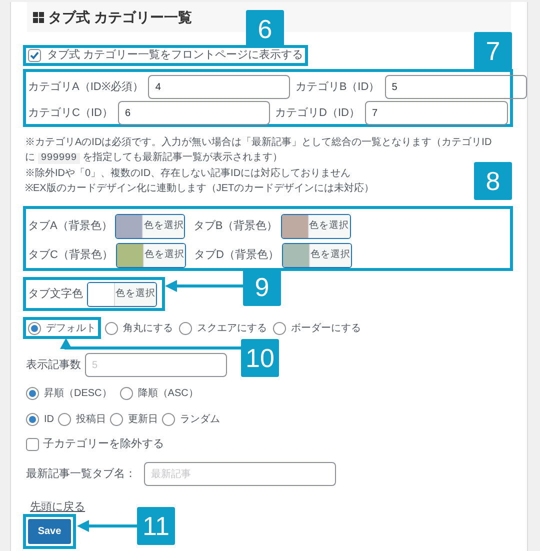  What do you see at coordinates (81, 474) in the screenshot?
I see `field-label: 最新記事一覧タブ名：` at bounding box center [81, 474].